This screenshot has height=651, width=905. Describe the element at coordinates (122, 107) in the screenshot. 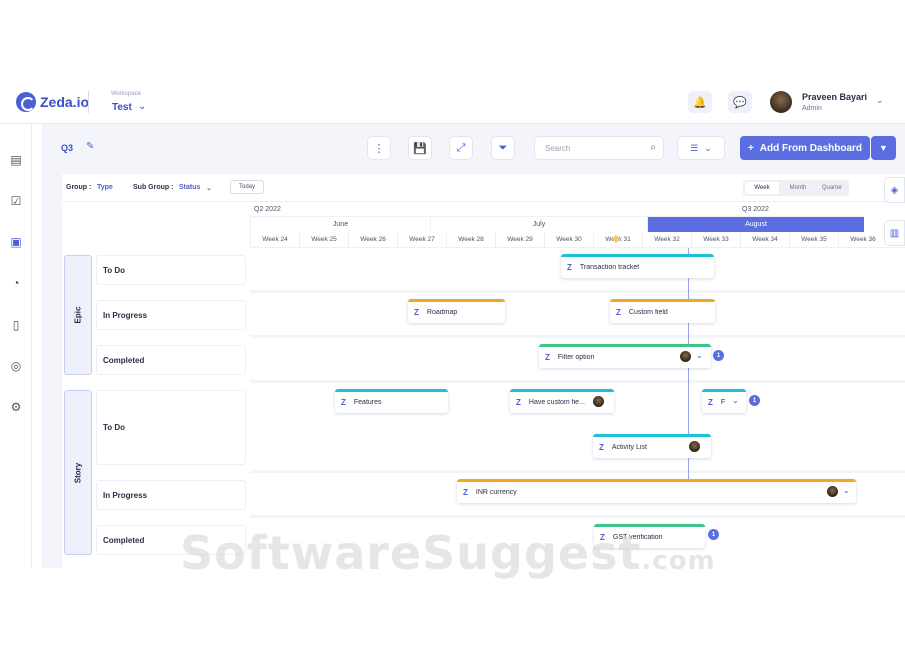

I see `workspace-selector: Test` at that location.